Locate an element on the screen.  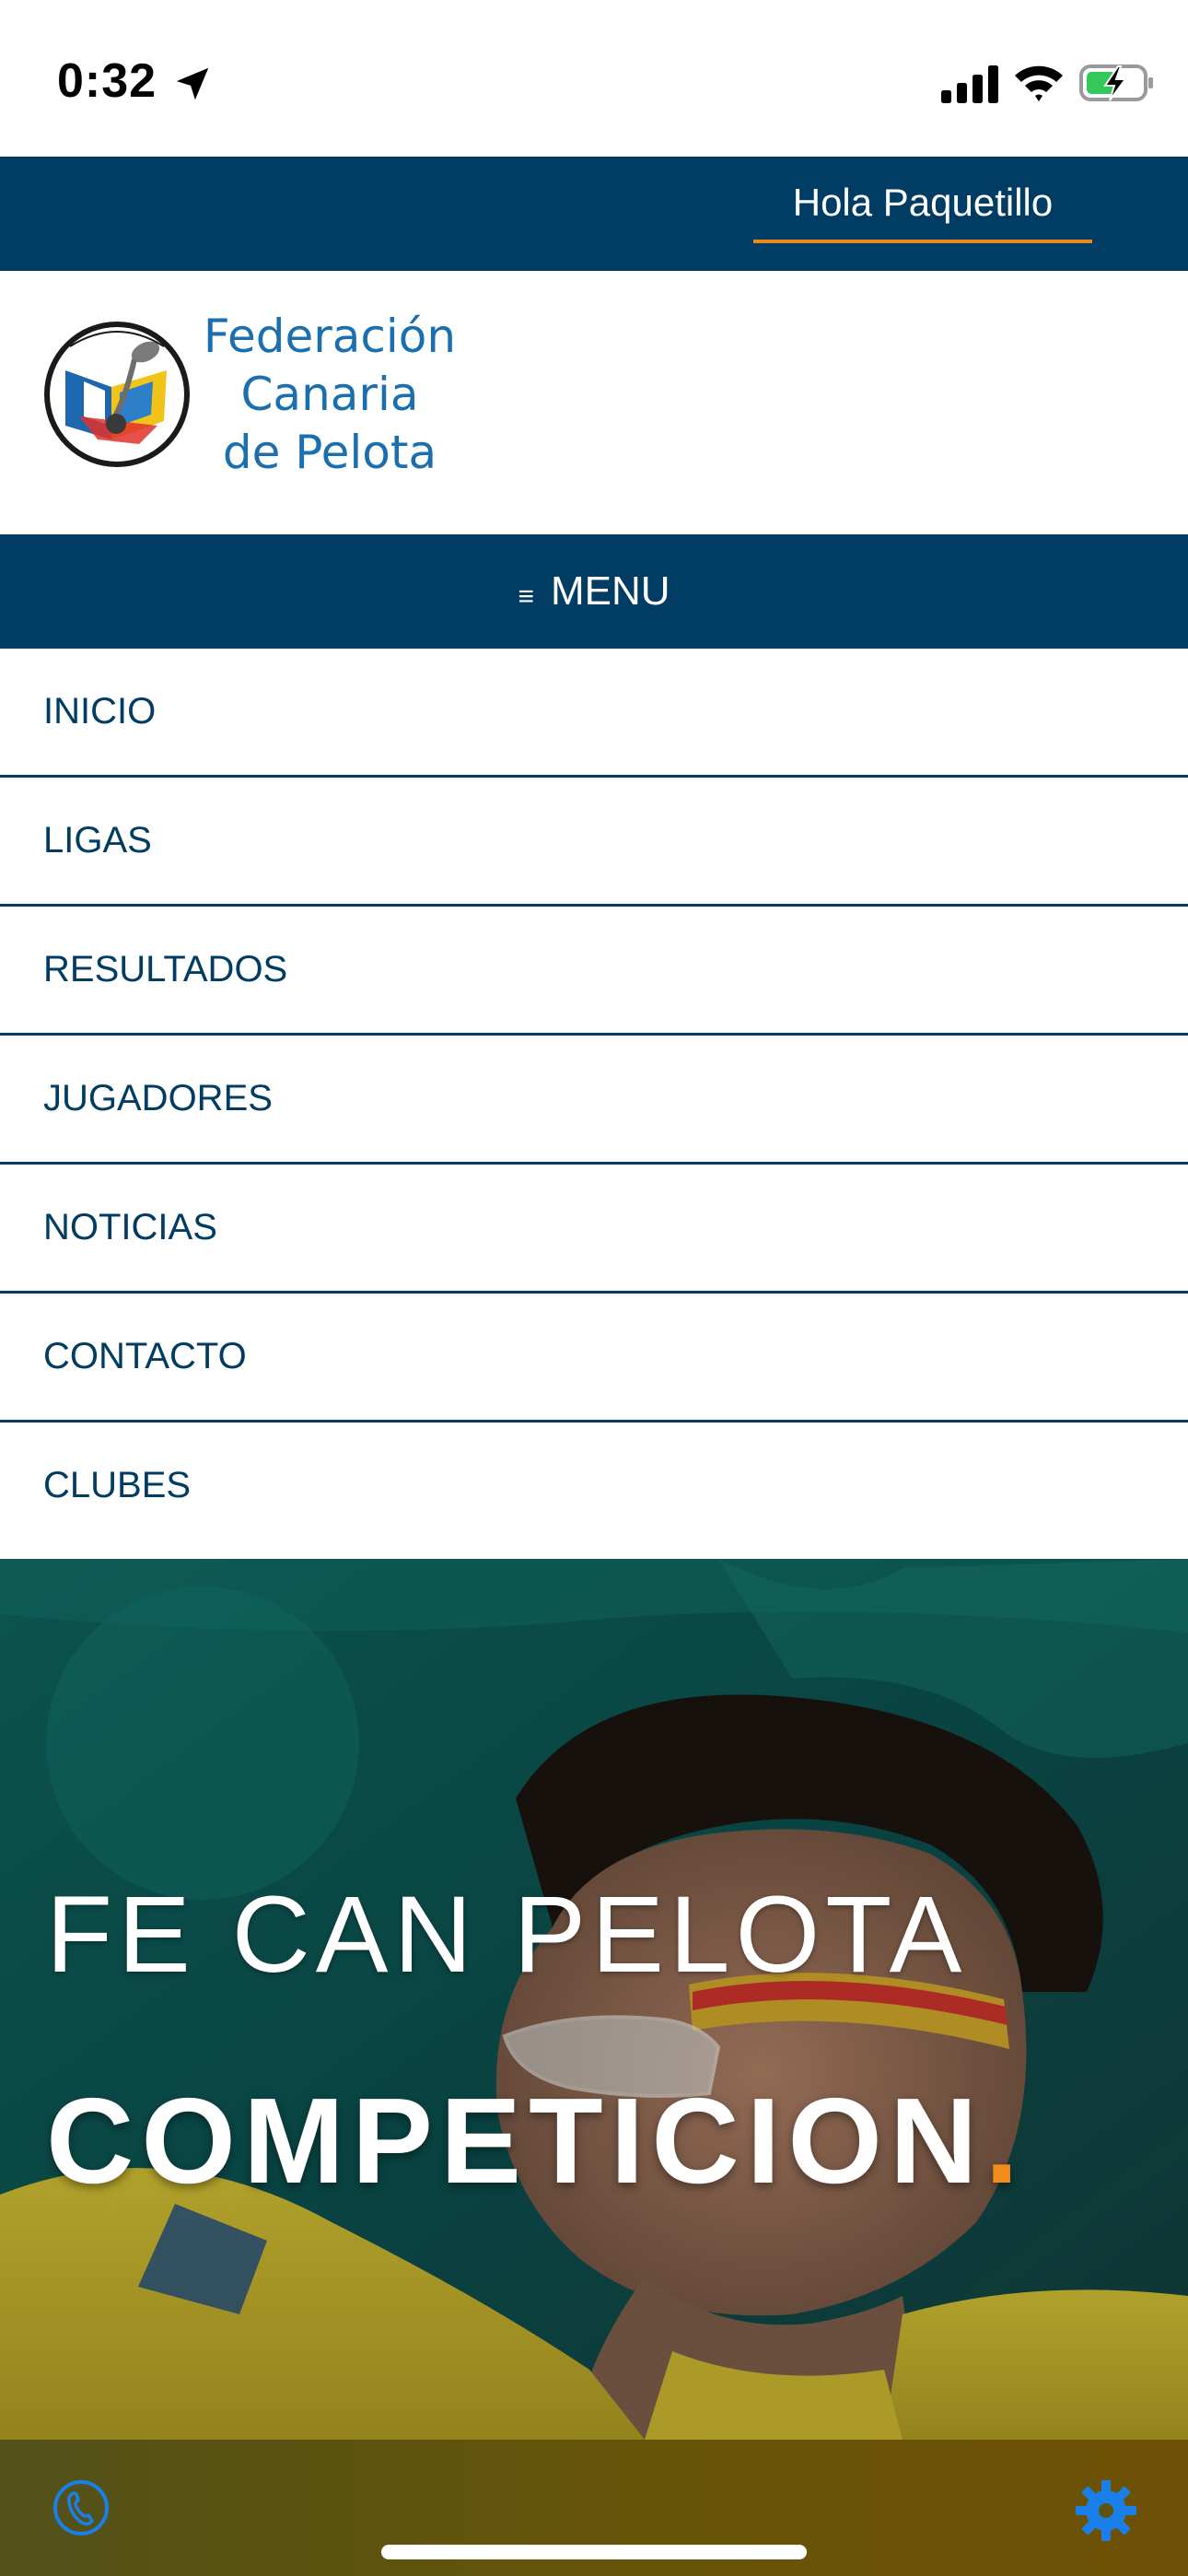
logo-line-3: de Pelota is located at coordinates (329, 452).